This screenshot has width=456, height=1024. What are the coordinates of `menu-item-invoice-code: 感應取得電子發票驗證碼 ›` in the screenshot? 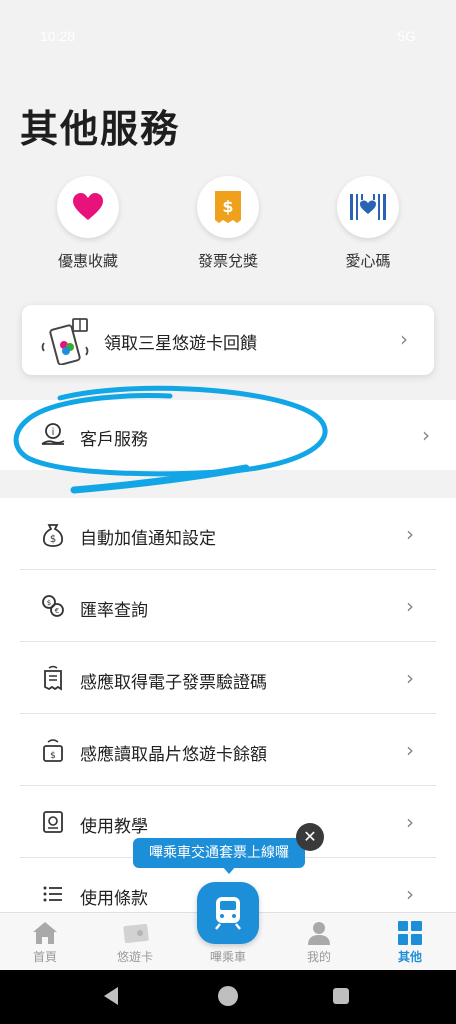 It's located at (228, 678).